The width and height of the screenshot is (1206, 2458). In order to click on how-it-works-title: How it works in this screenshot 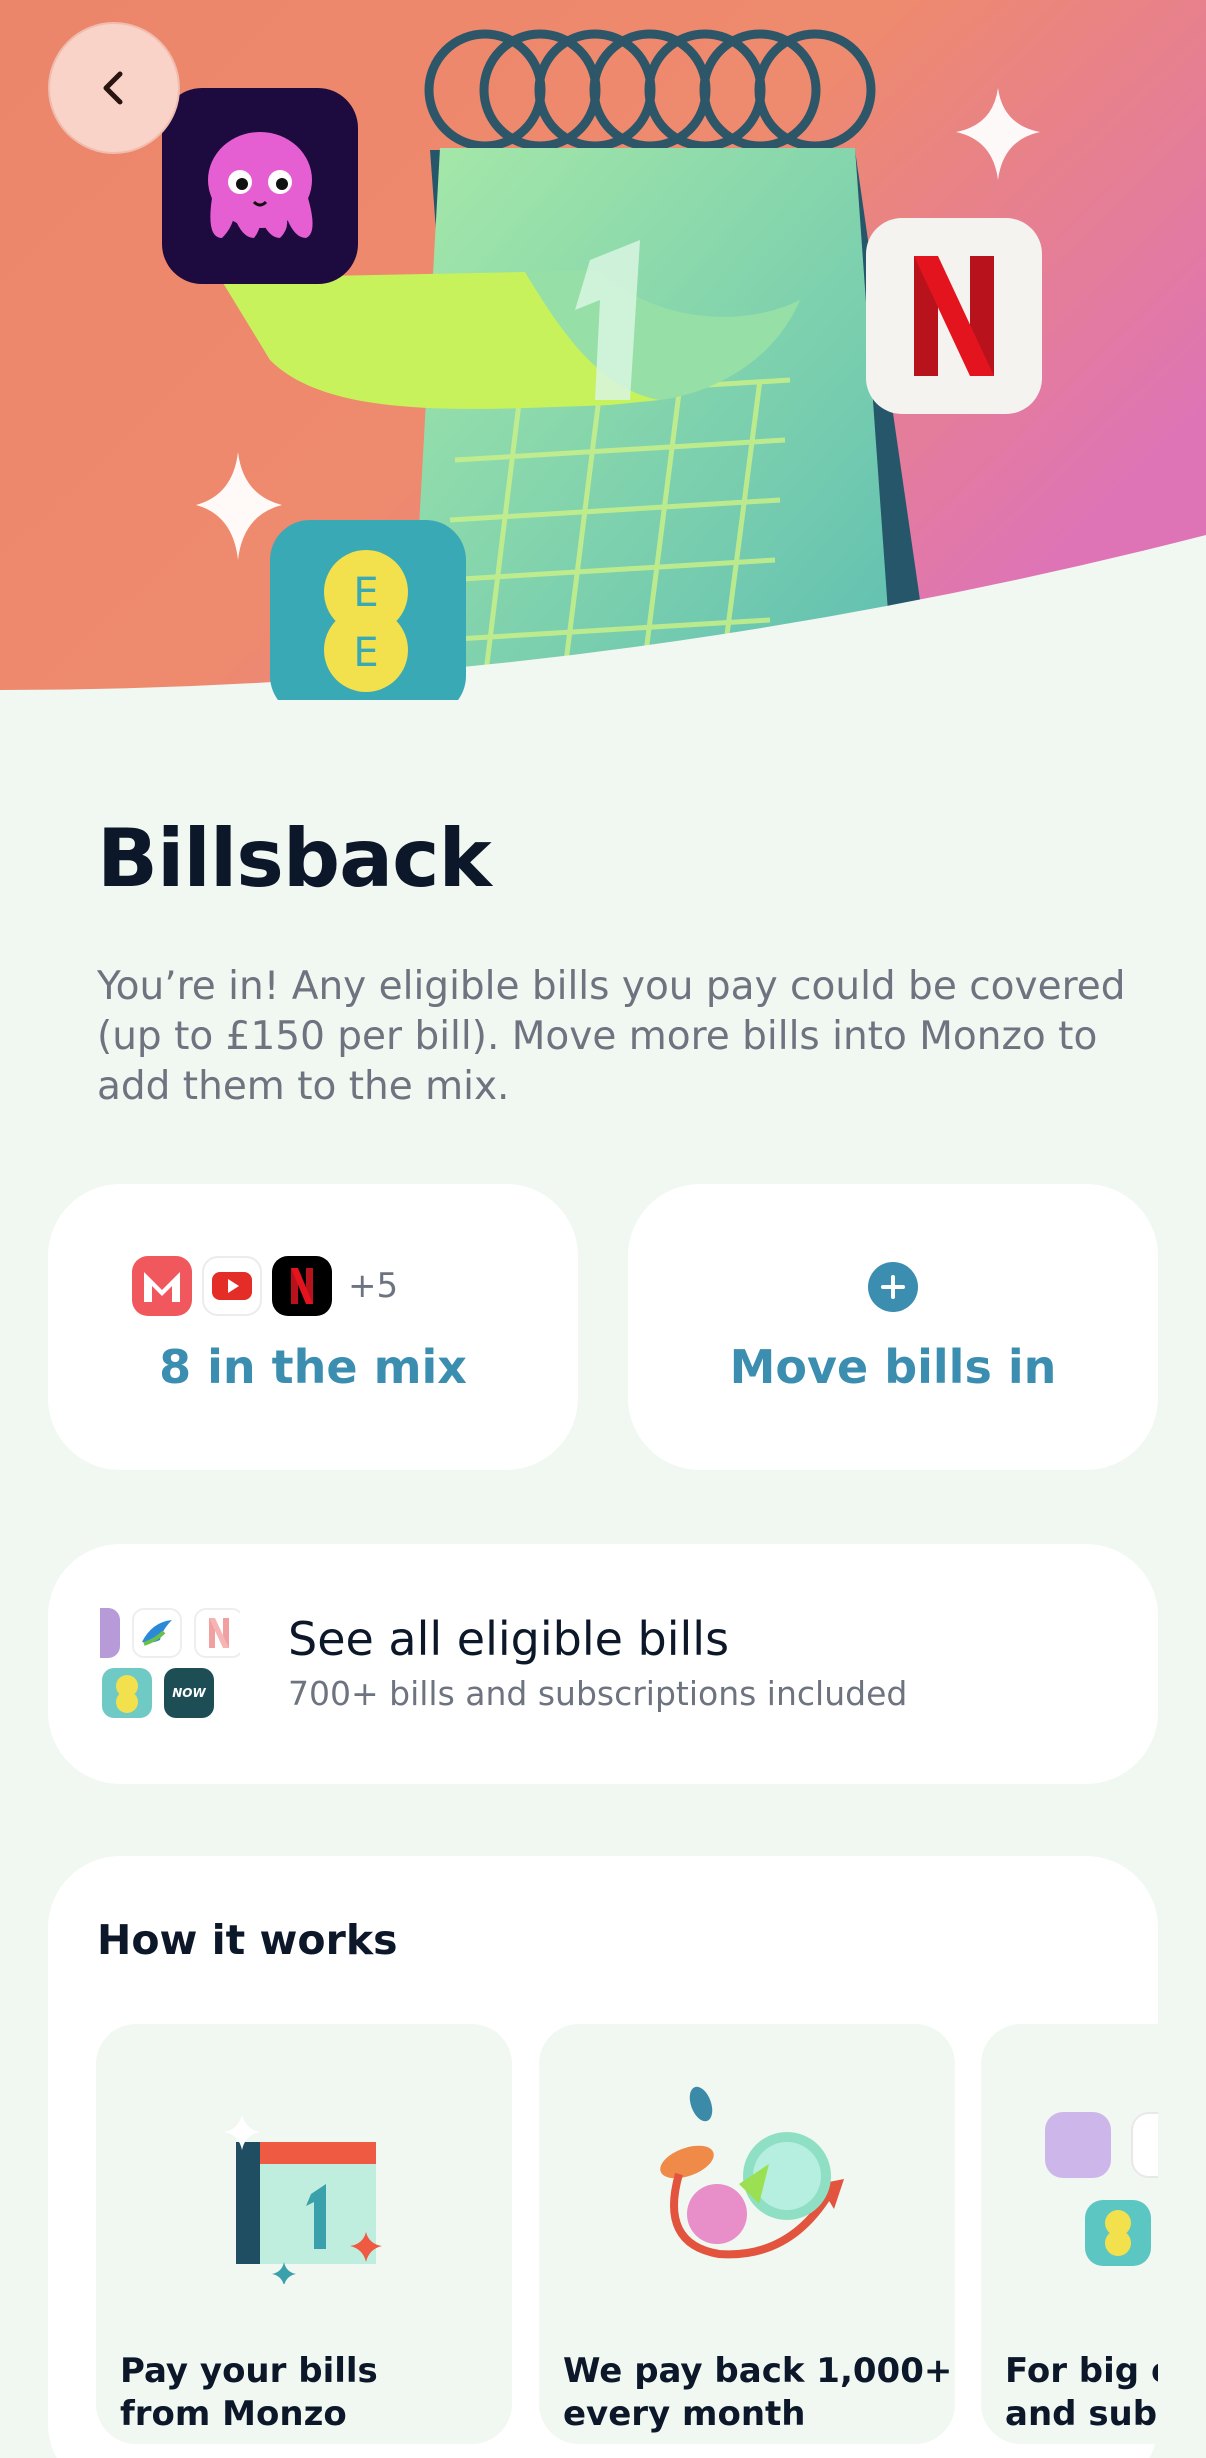, I will do `click(247, 1940)`.